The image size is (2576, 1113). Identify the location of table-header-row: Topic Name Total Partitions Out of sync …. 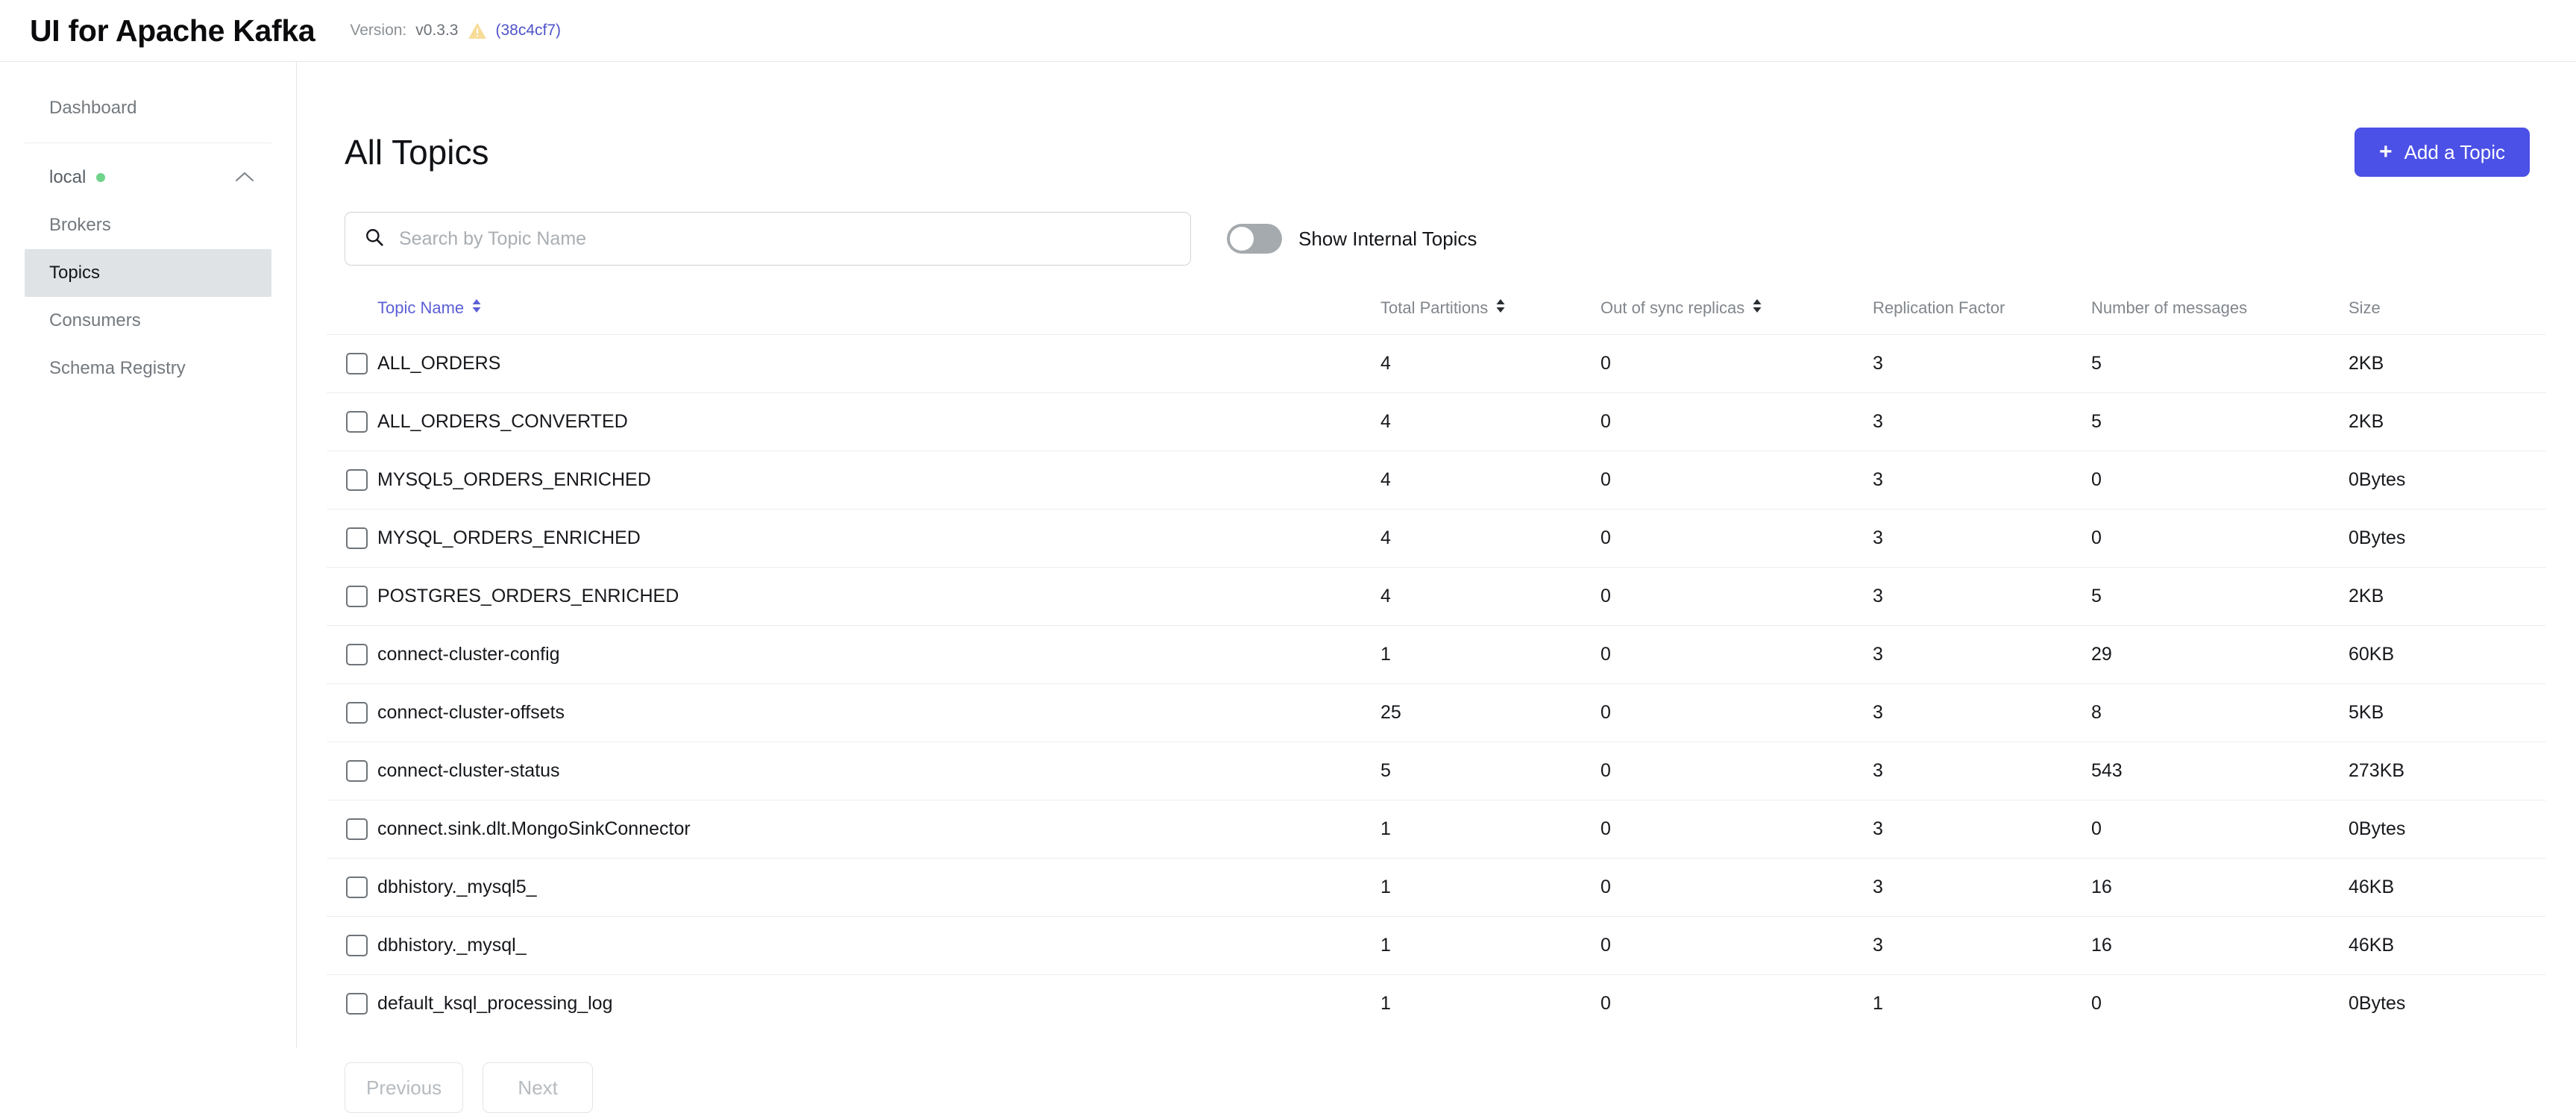
(1437, 316).